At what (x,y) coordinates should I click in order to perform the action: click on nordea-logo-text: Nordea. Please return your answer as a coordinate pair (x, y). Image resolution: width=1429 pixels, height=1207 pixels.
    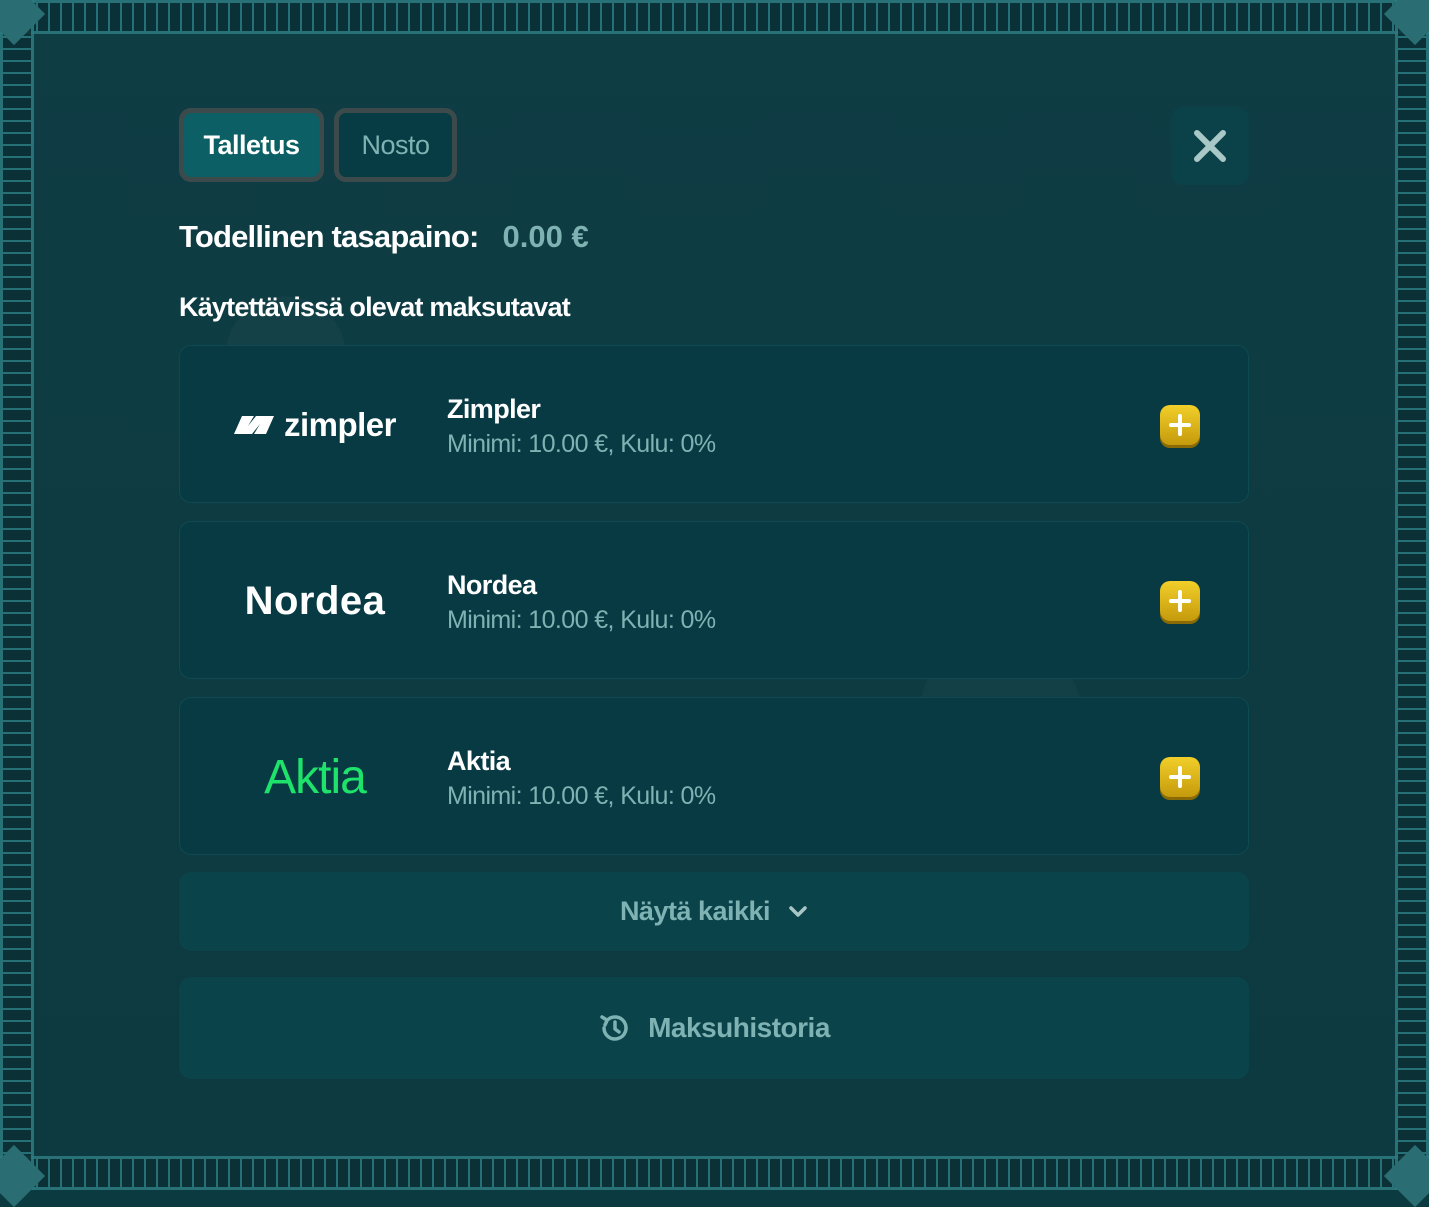
    Looking at the image, I should click on (315, 601).